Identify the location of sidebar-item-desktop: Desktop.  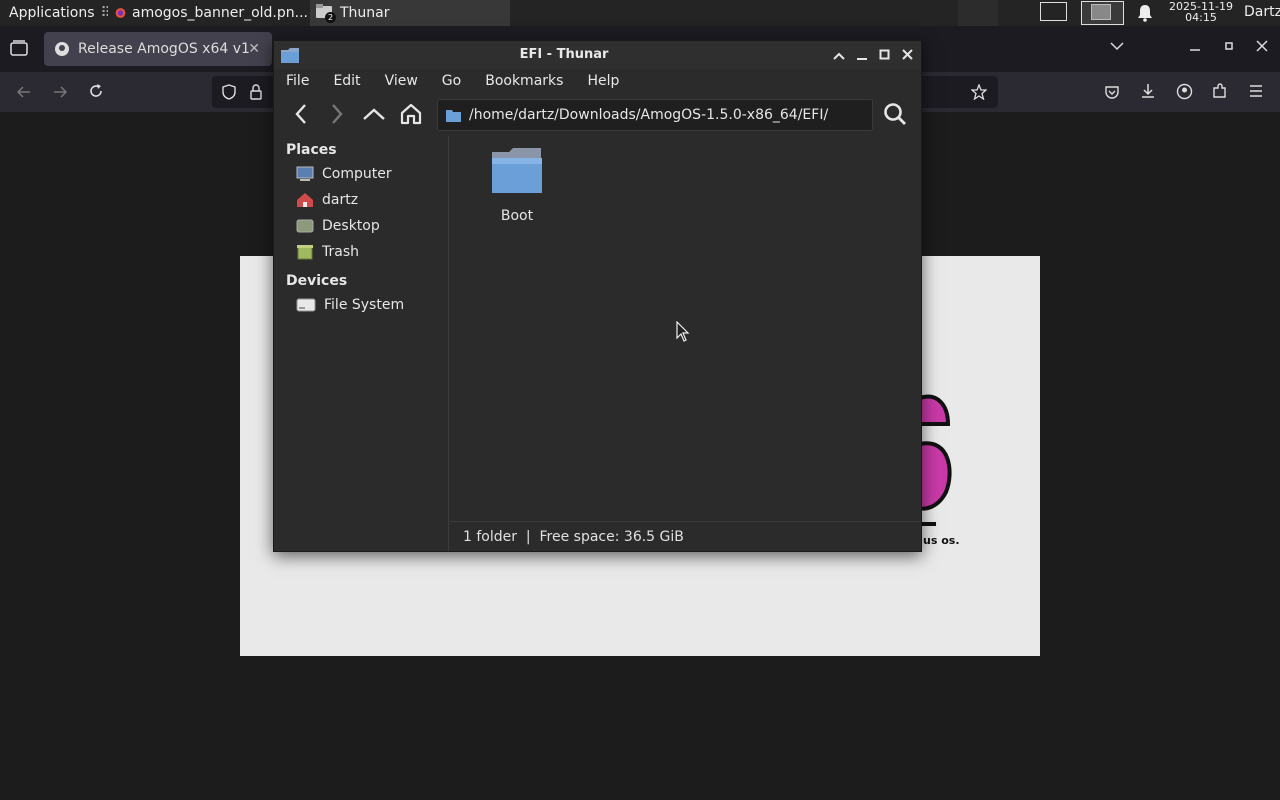
(338, 226).